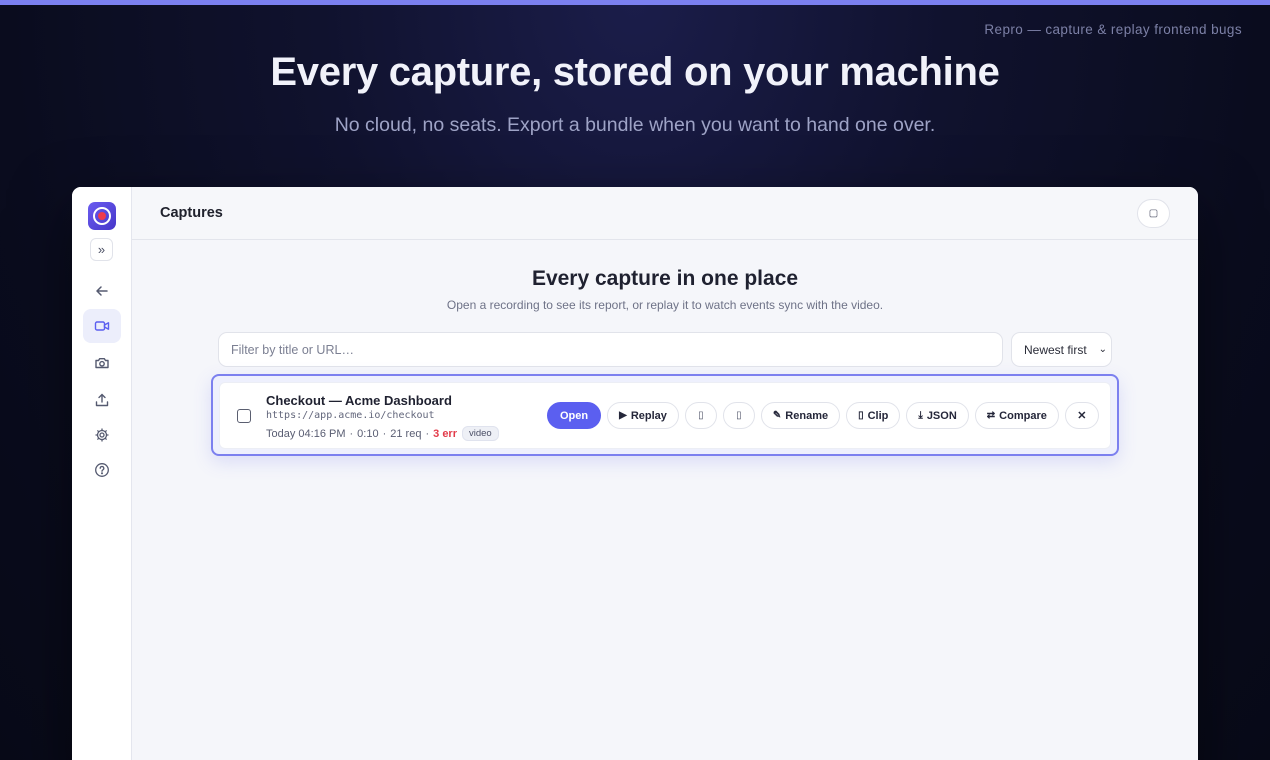 This screenshot has width=1270, height=760. I want to click on sidebar-item-settings, so click(102, 435).